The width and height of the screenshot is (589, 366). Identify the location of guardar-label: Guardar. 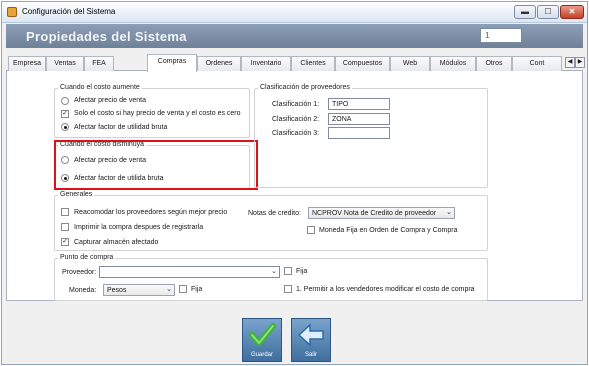
(261, 355).